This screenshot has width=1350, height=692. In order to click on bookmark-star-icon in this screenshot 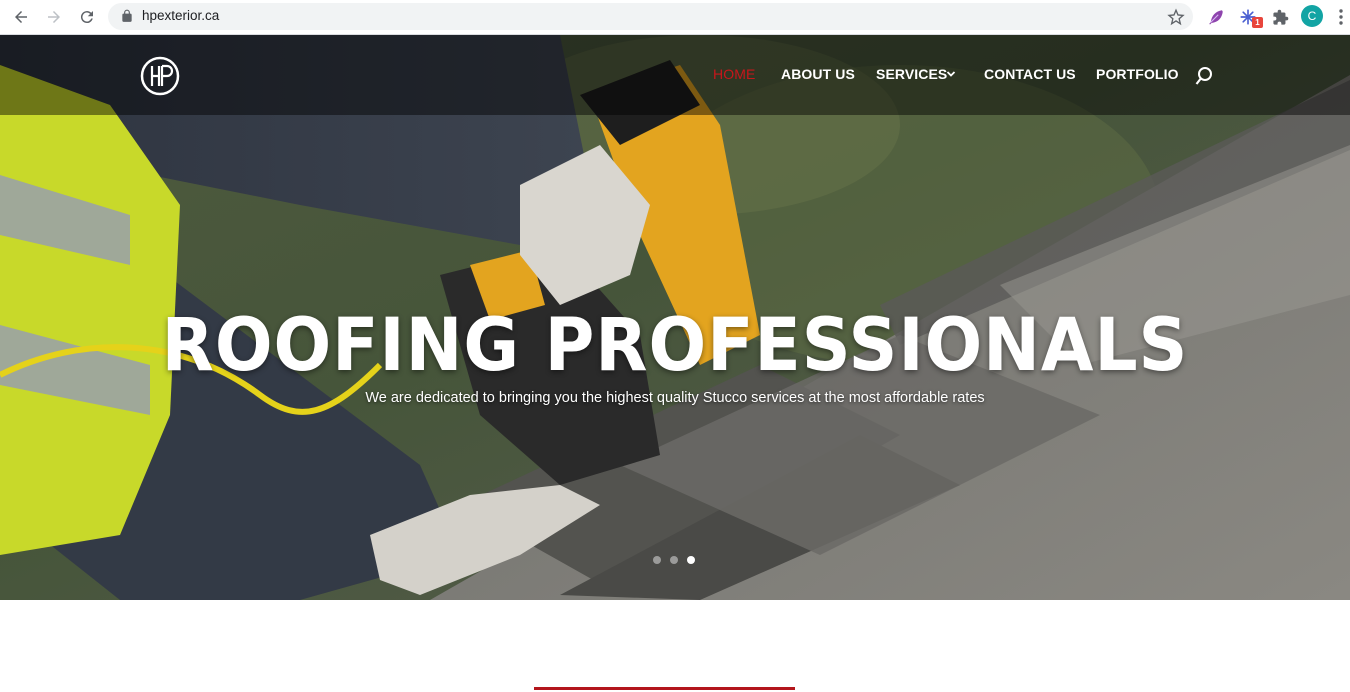, I will do `click(1176, 17)`.